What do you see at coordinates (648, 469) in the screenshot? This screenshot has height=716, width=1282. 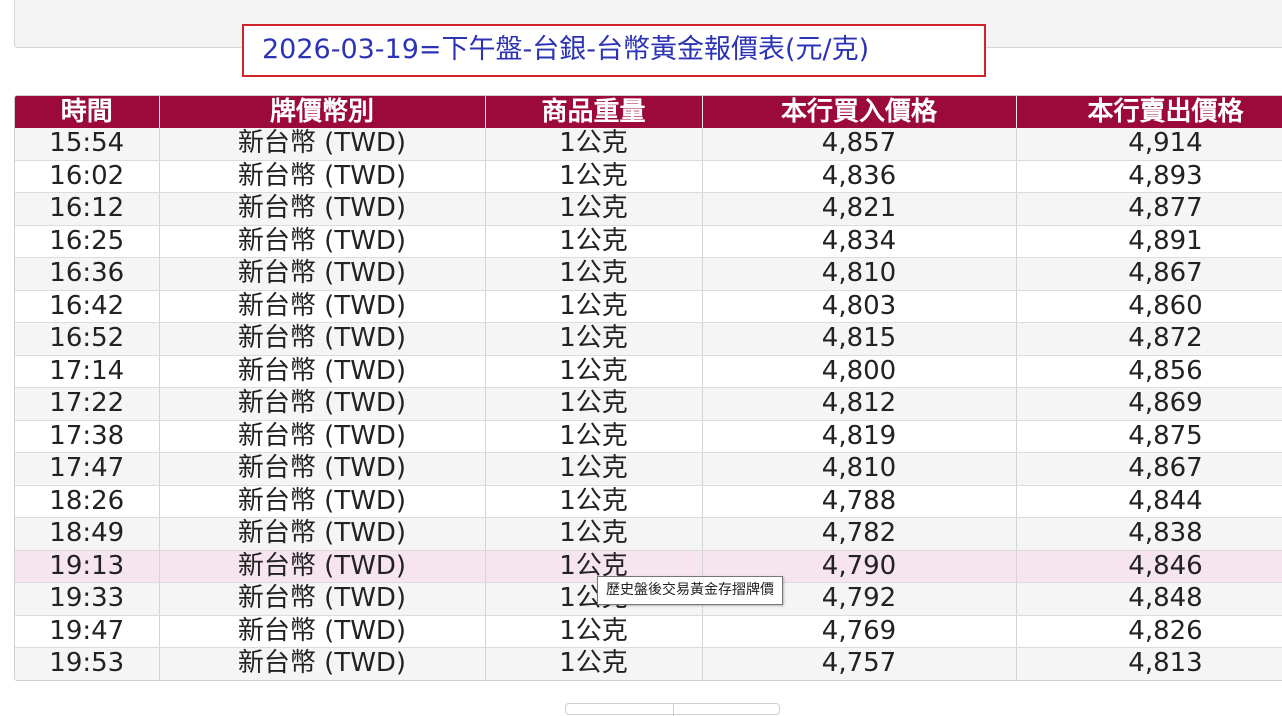 I see `table-row: 17:47 新台幣 (TWD) 1公克 4,810 4,867` at bounding box center [648, 469].